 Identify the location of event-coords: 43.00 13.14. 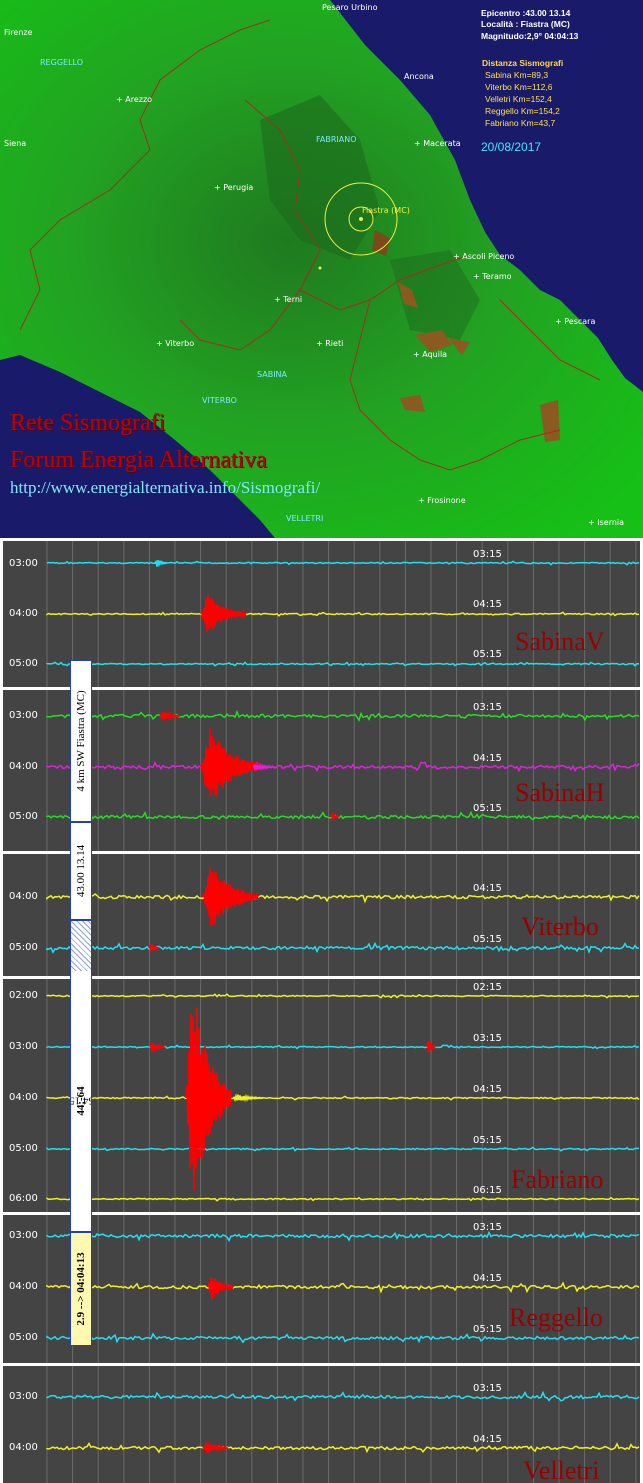
(81, 871).